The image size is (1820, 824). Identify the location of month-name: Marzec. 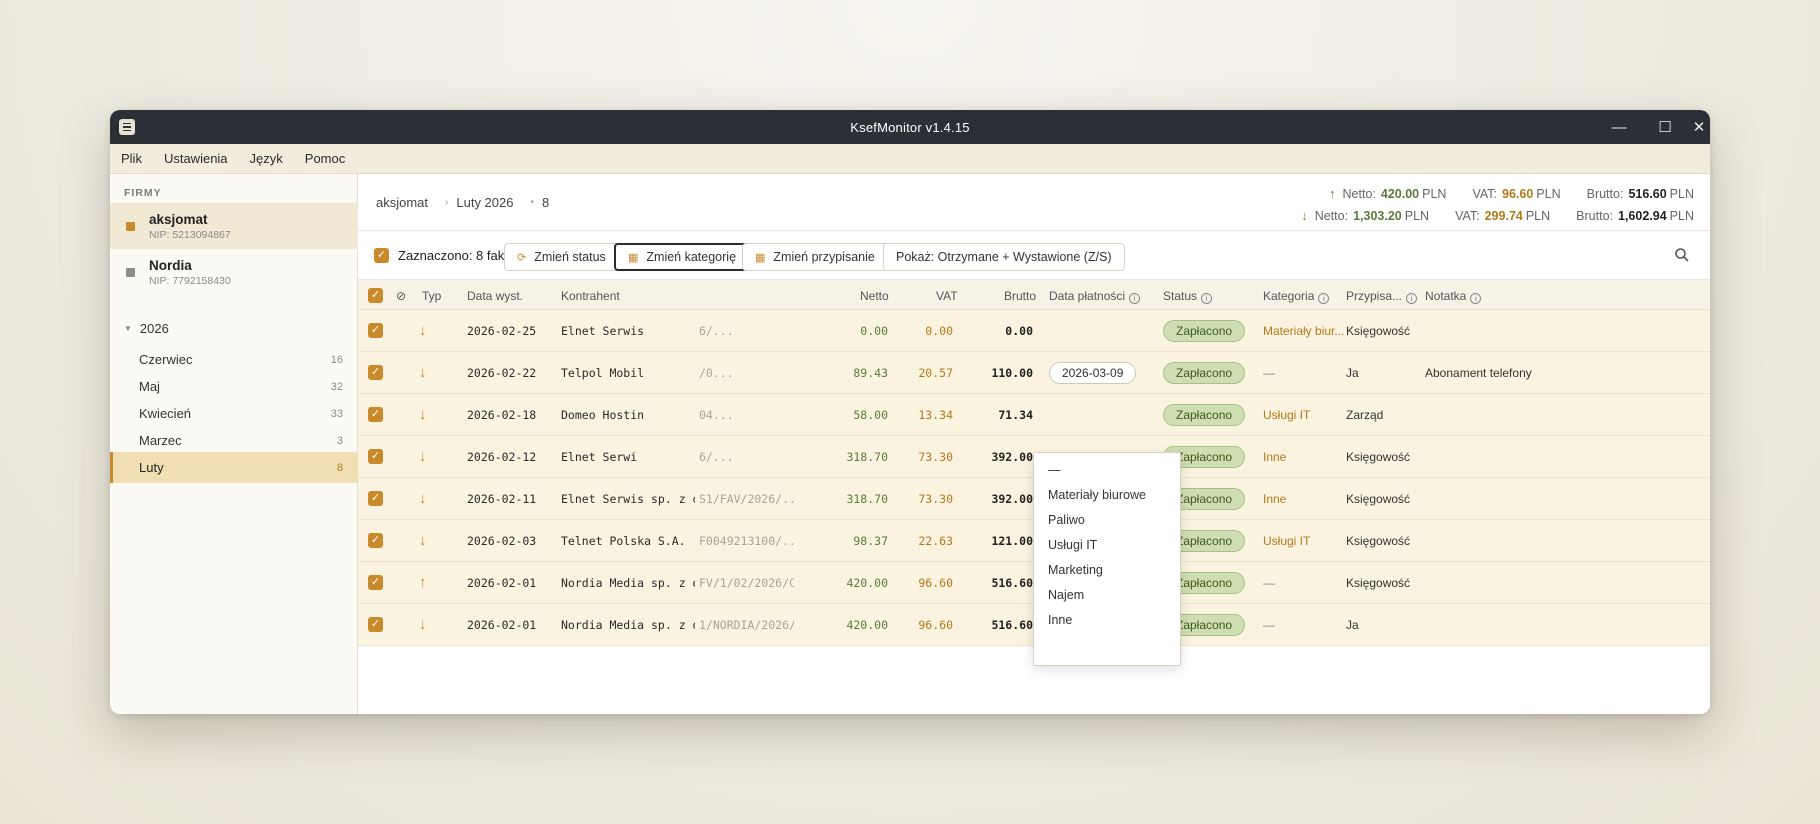
(160, 440).